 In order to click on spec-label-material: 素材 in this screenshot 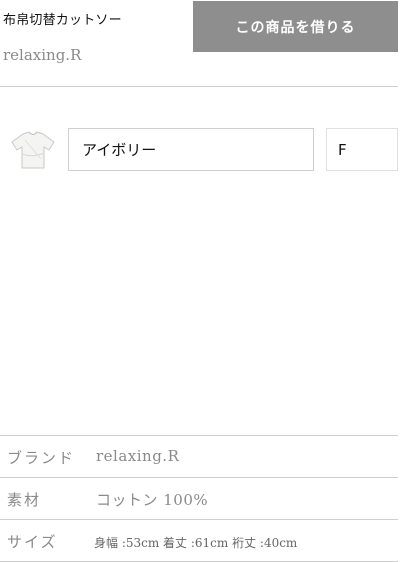, I will do `click(24, 500)`.